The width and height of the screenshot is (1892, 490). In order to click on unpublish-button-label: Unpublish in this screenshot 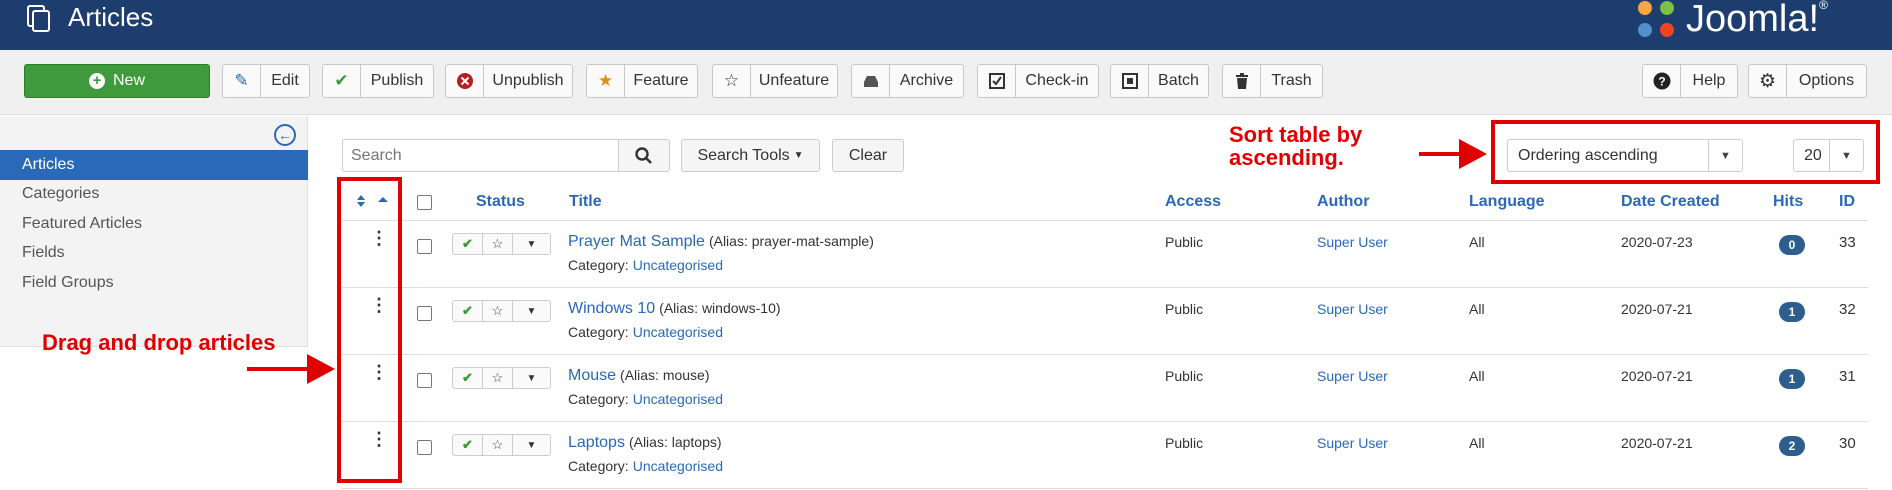, I will do `click(528, 80)`.